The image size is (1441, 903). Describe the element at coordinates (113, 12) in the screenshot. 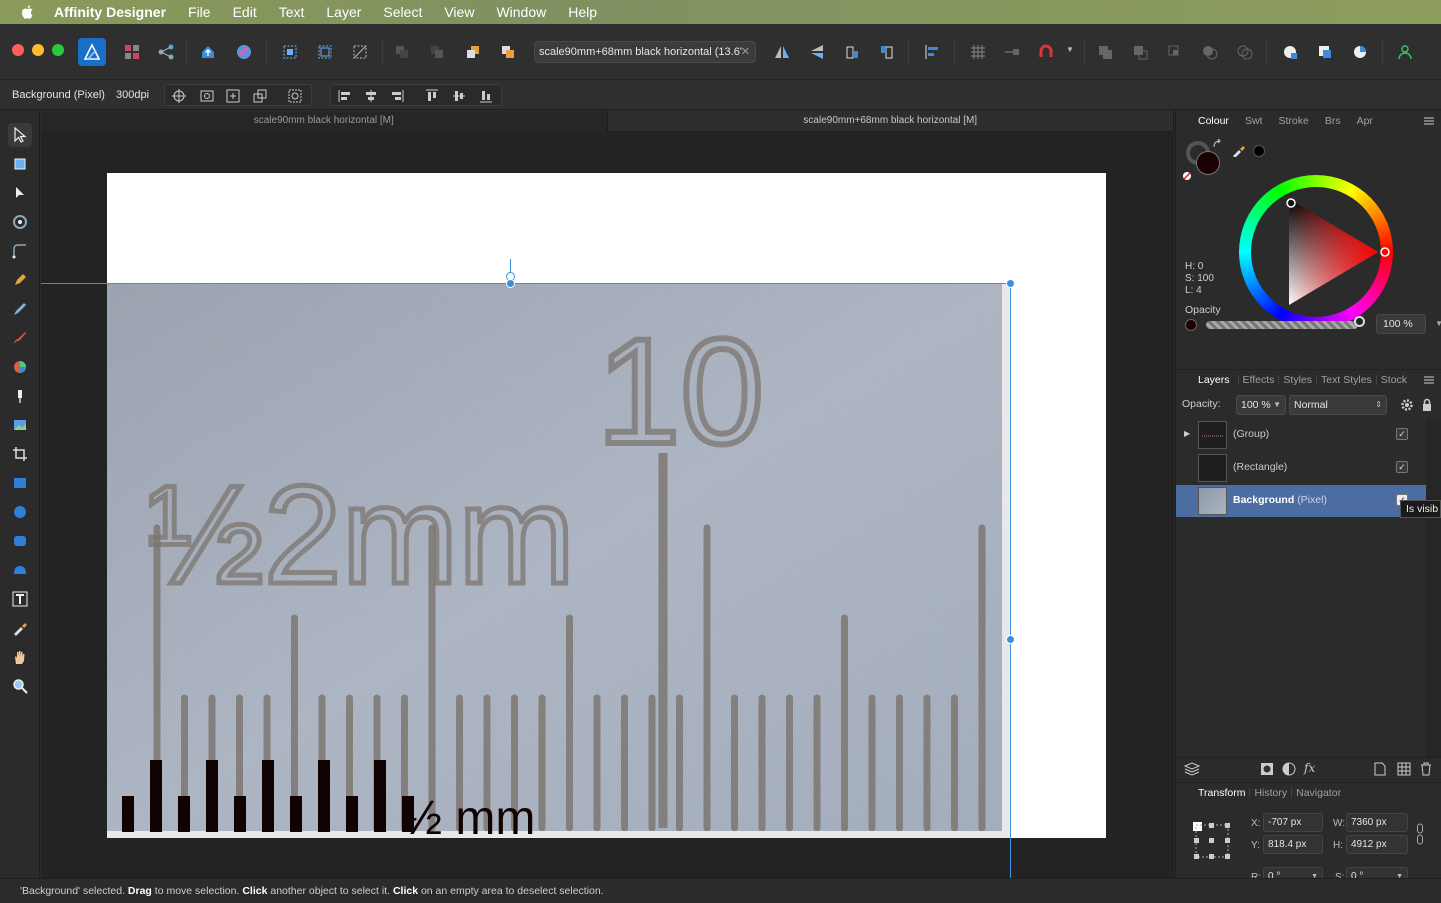

I see `menu-app-name: Affinity Designer` at that location.